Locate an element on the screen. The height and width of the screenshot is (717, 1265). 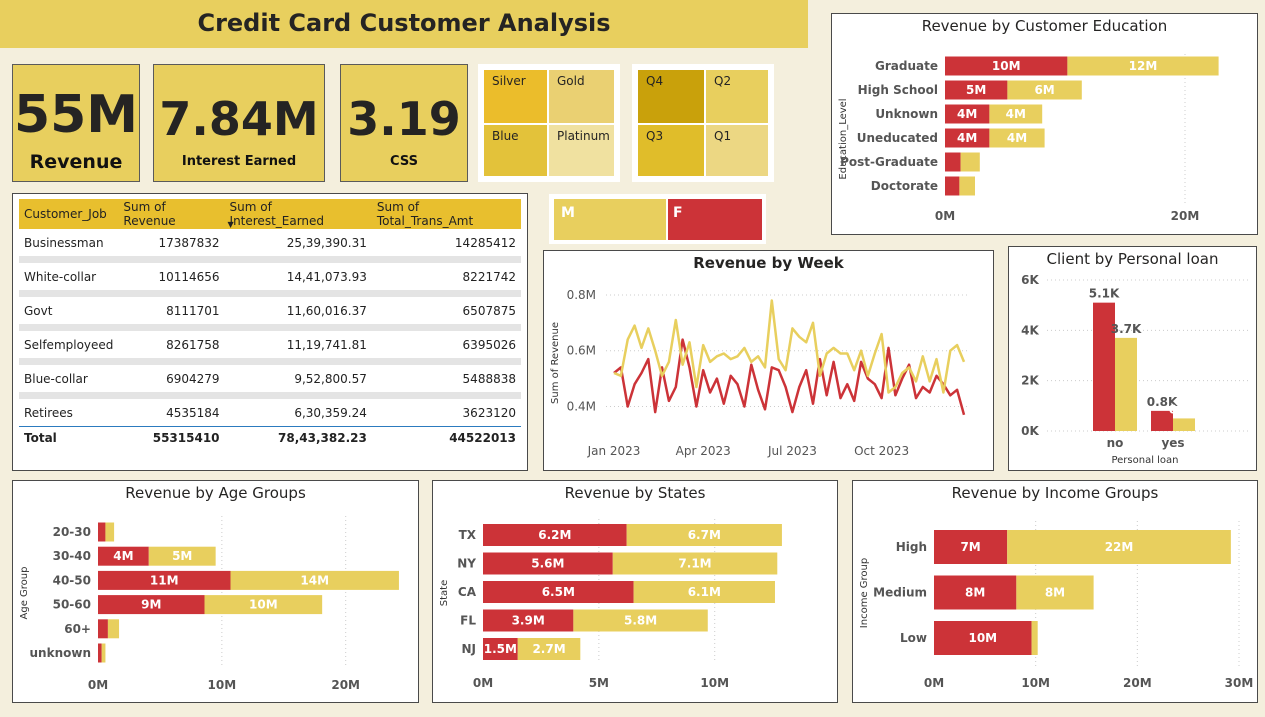
kpi-css-value: 3.19 is located at coordinates (404, 119).